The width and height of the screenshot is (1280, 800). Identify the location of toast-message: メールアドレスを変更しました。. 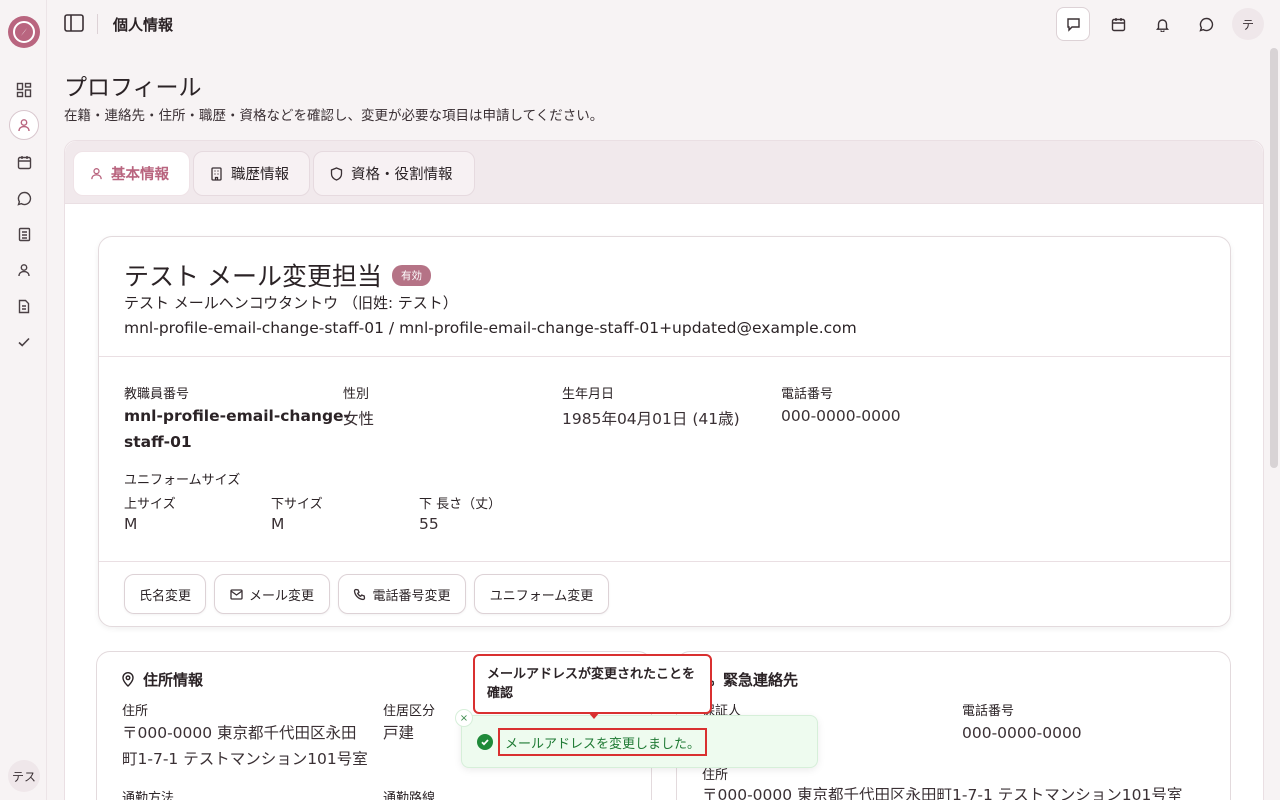
(603, 742).